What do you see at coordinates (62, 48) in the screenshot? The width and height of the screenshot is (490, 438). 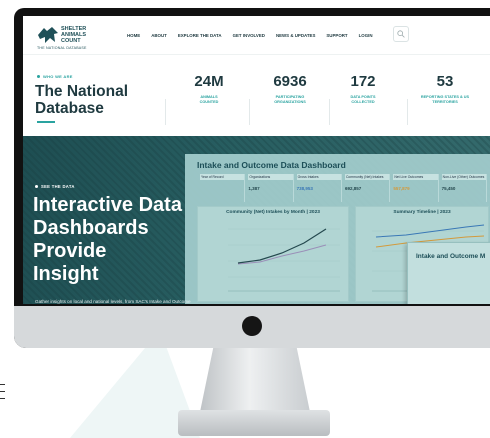 I see `logo-tagline: THE NATIONAL DATABASE` at bounding box center [62, 48].